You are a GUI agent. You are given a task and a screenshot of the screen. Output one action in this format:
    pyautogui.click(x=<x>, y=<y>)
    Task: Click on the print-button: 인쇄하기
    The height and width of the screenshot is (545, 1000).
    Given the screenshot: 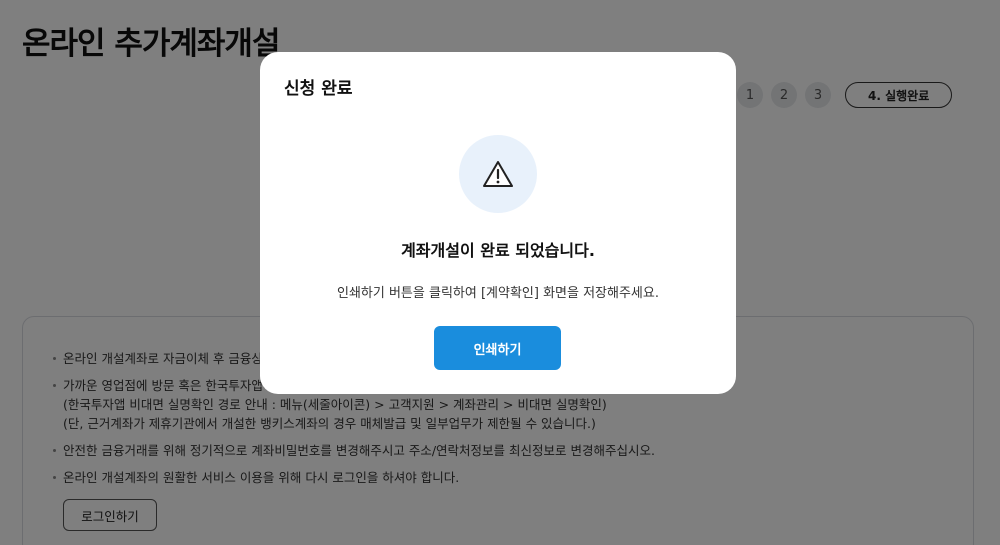 What is the action you would take?
    pyautogui.click(x=497, y=348)
    